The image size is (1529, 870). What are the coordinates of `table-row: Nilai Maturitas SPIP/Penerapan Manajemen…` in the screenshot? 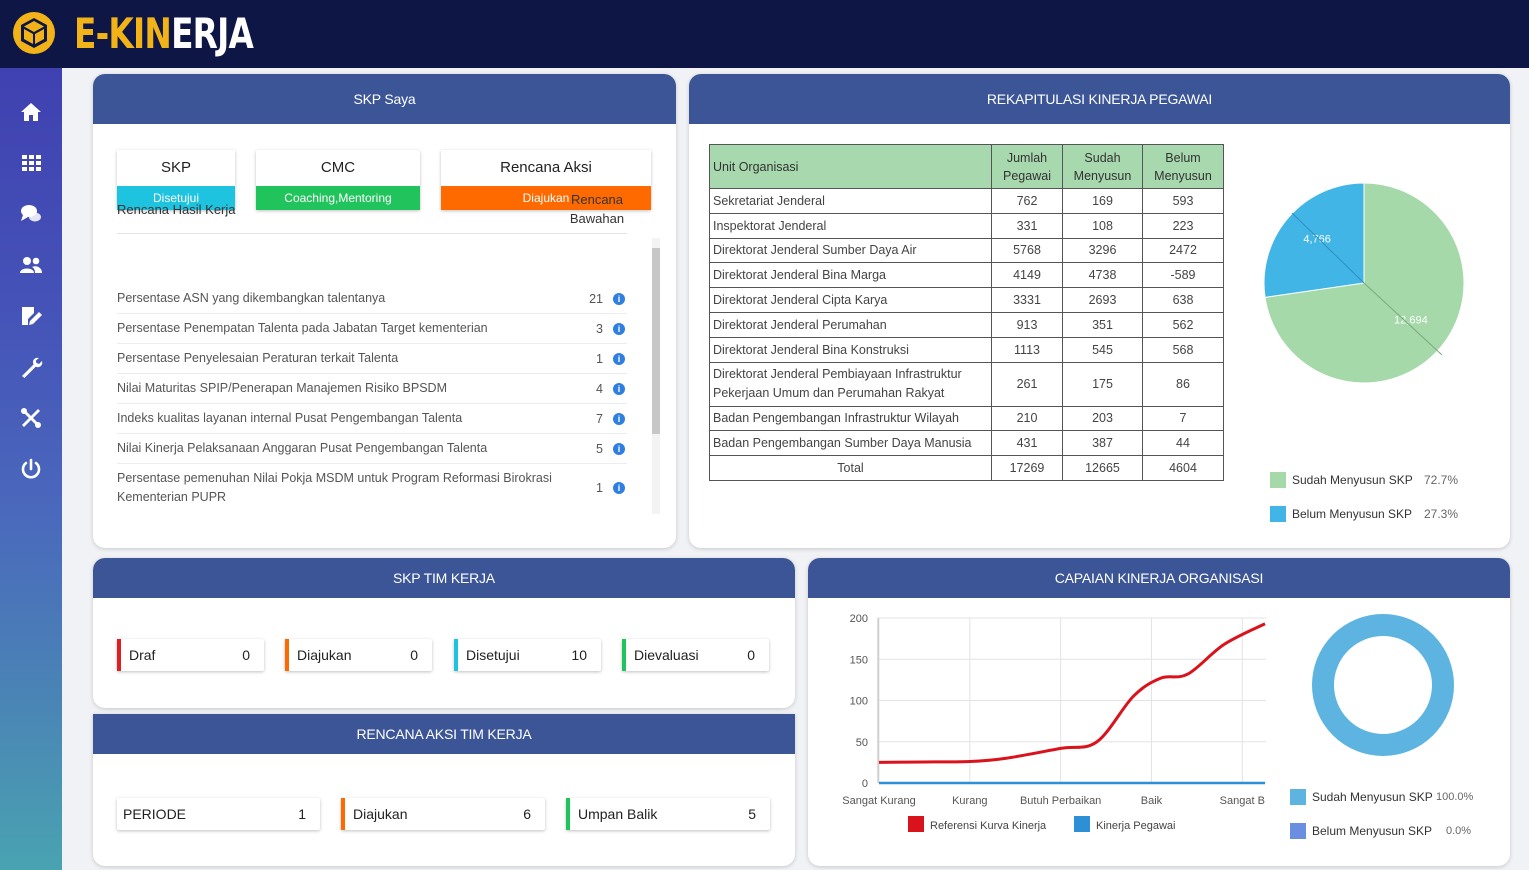 It's located at (372, 389).